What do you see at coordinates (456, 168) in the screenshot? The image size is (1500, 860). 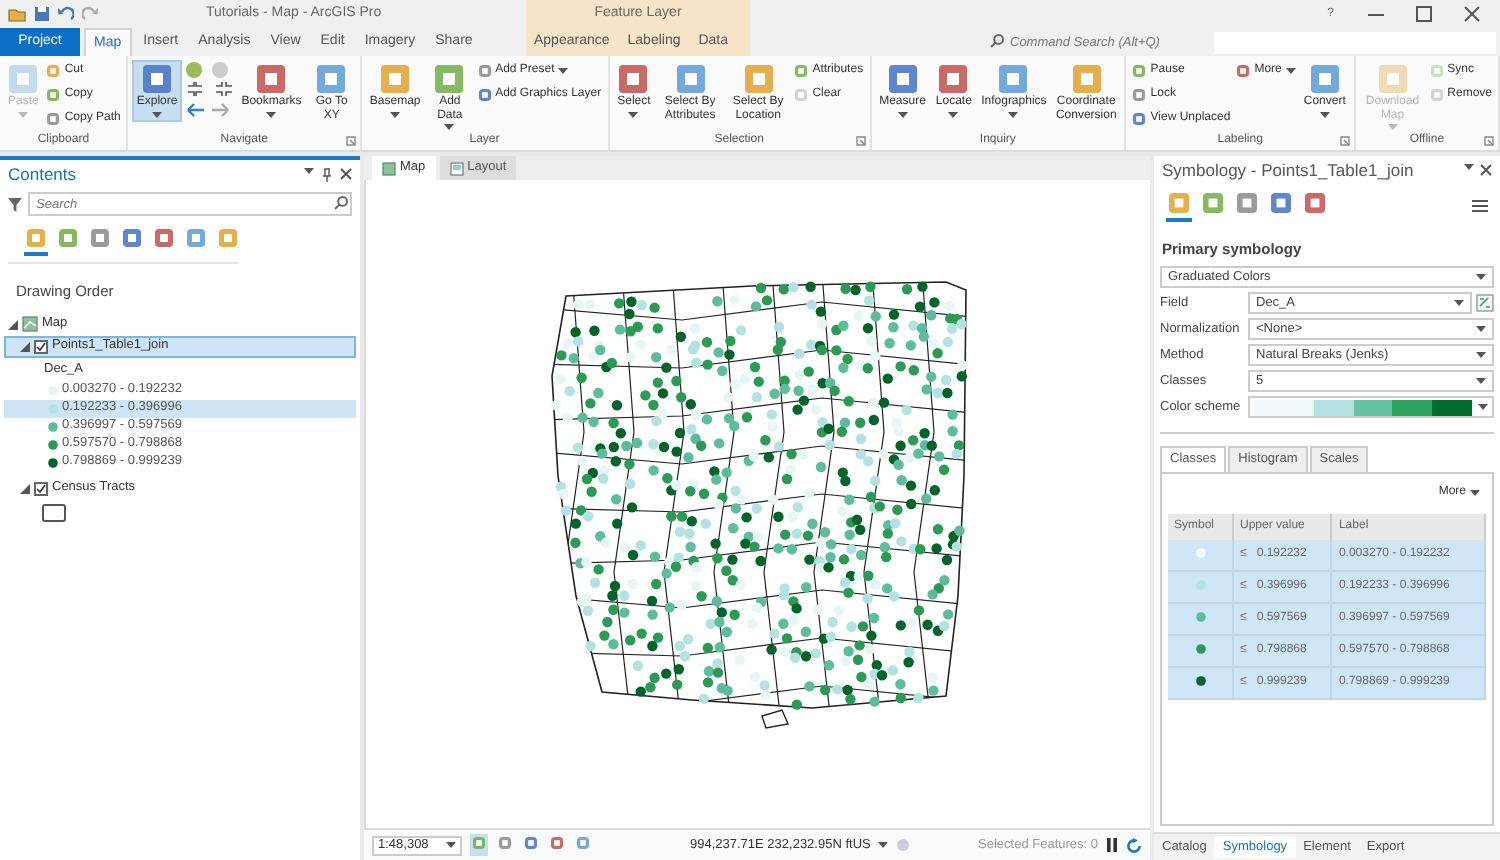 I see `layout-icon` at bounding box center [456, 168].